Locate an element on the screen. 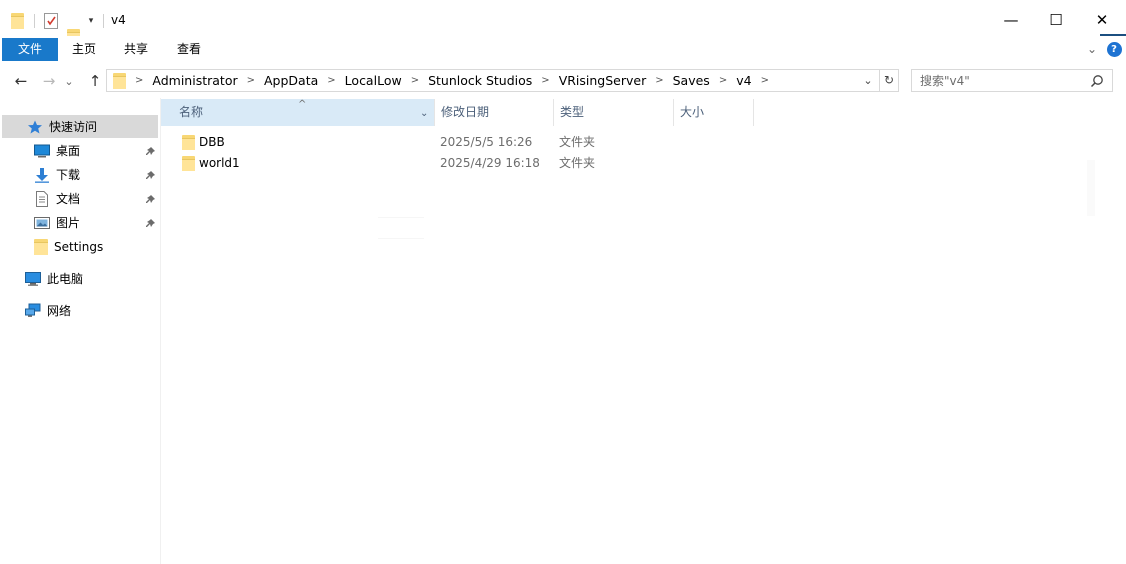  sidebar-item-this-pc: 此电脑 is located at coordinates (79, 278).